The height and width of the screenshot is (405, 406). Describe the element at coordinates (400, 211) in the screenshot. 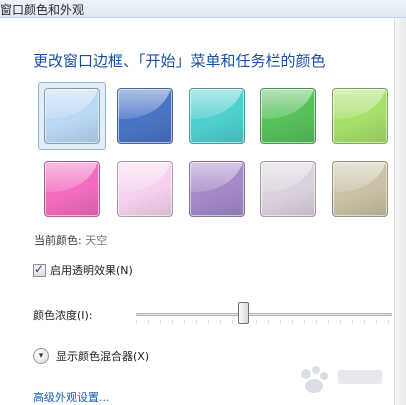

I see `vertical-scrollbar` at that location.